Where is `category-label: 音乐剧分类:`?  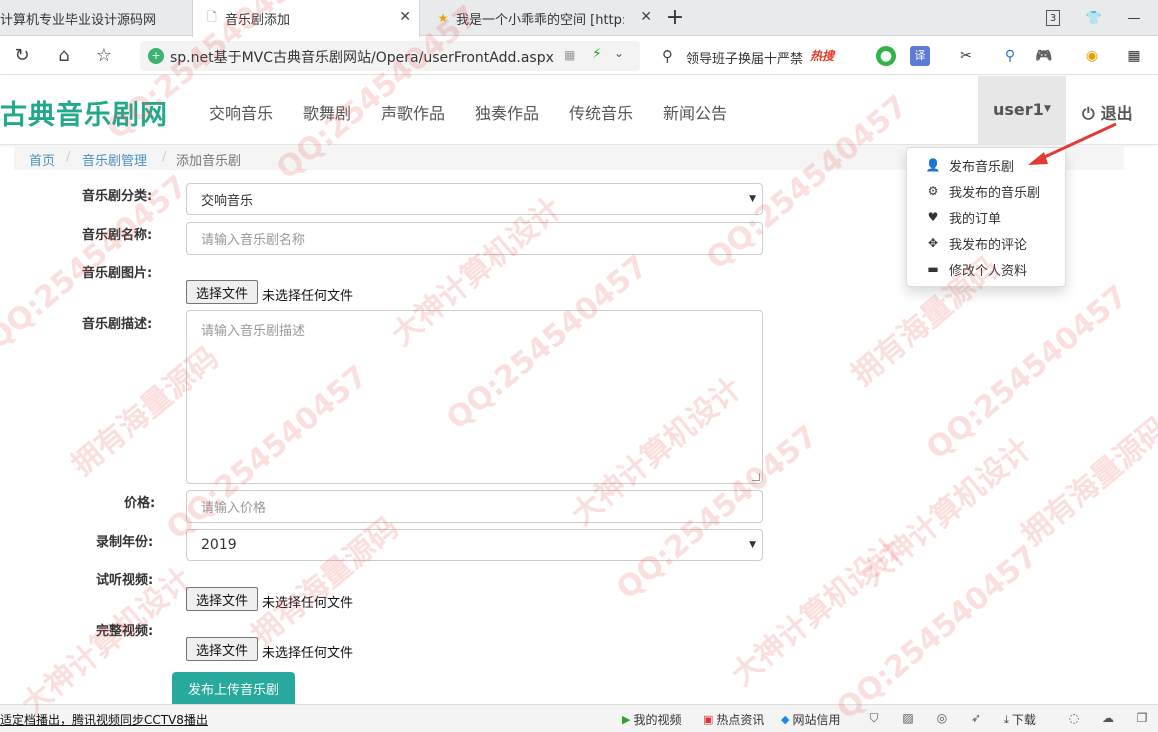 category-label: 音乐剧分类: is located at coordinates (117, 196).